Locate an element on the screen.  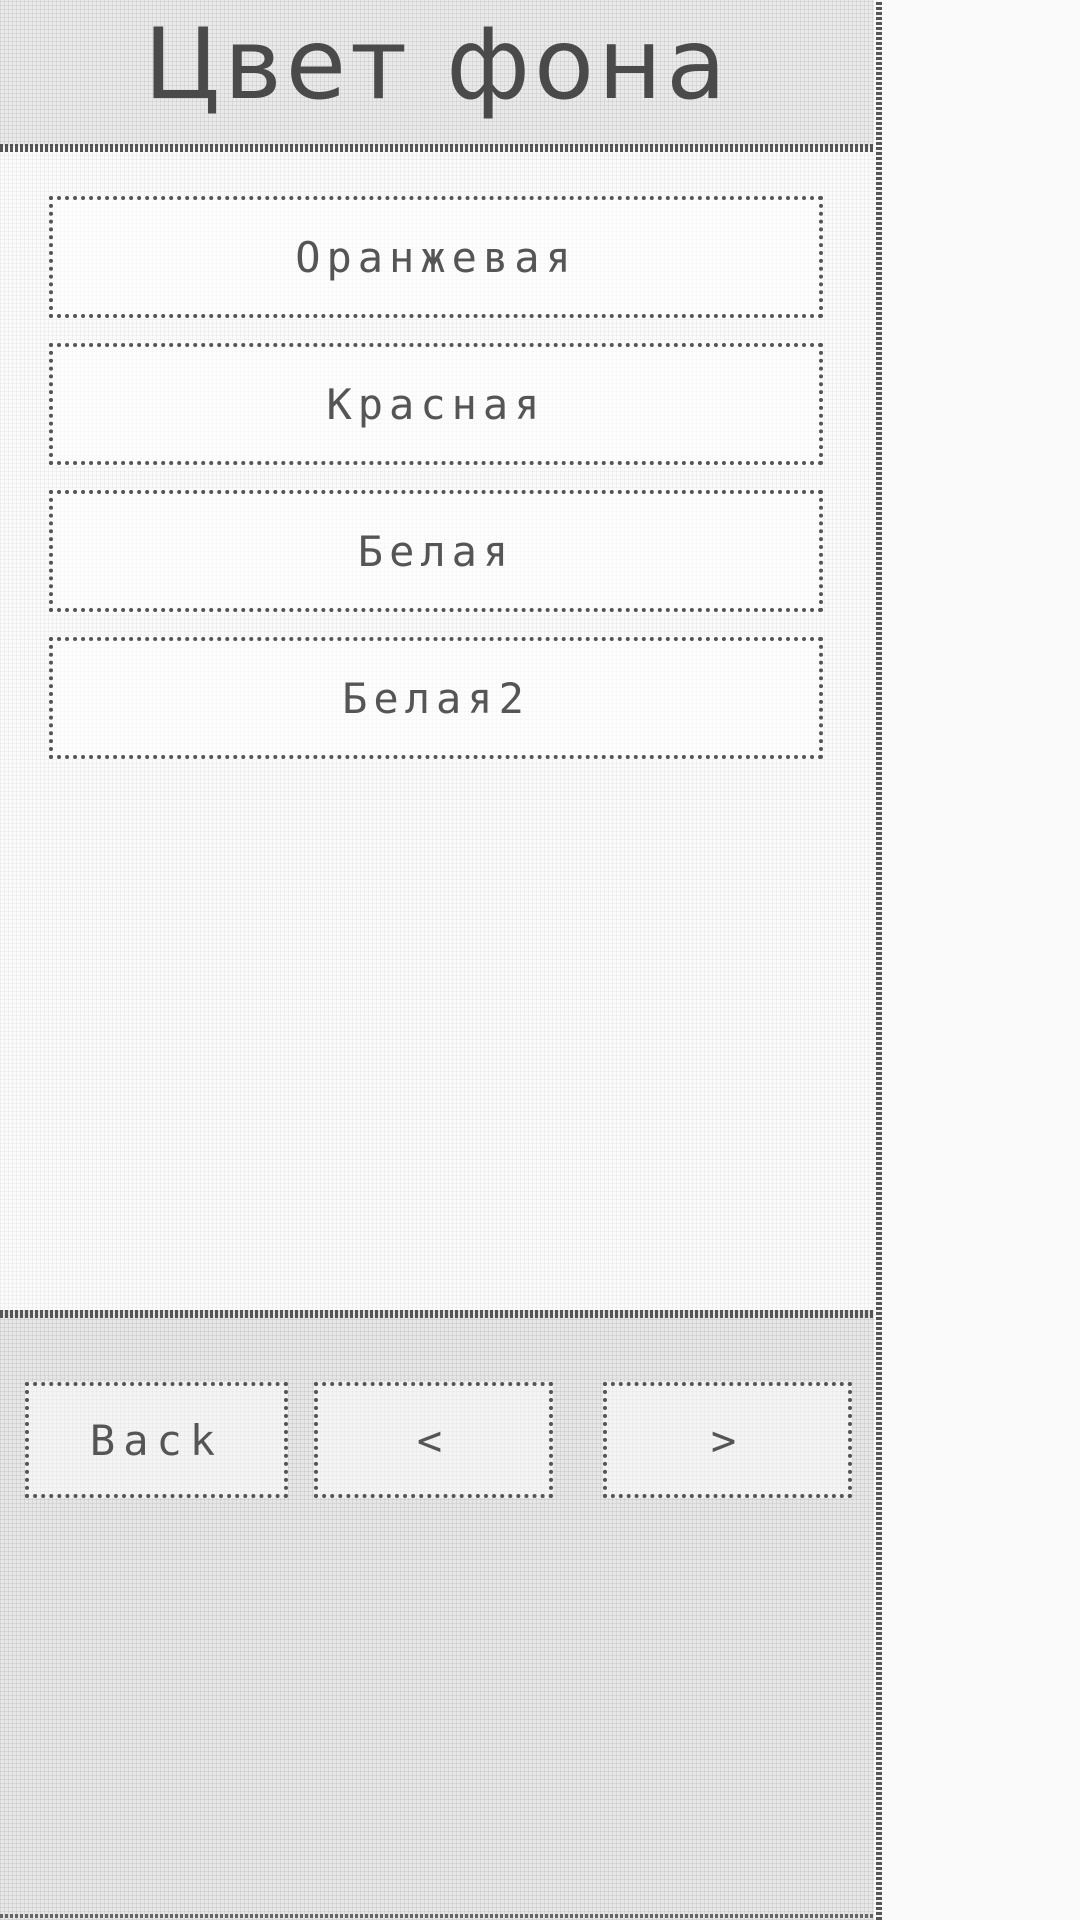
previous-page-button: < is located at coordinates (433, 1440).